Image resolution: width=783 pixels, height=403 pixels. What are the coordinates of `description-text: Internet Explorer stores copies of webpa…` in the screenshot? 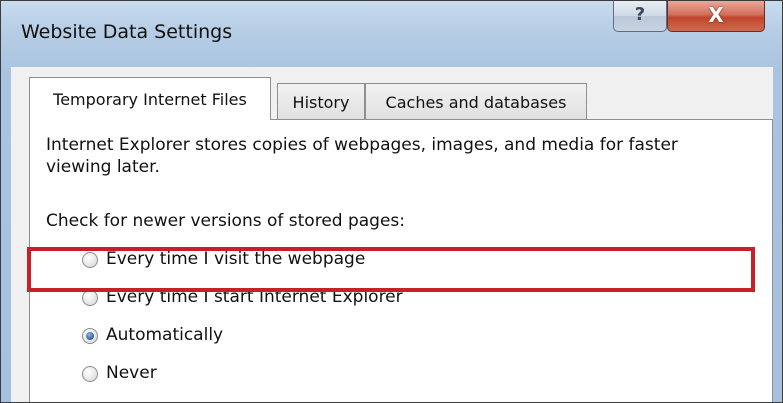 It's located at (362, 156).